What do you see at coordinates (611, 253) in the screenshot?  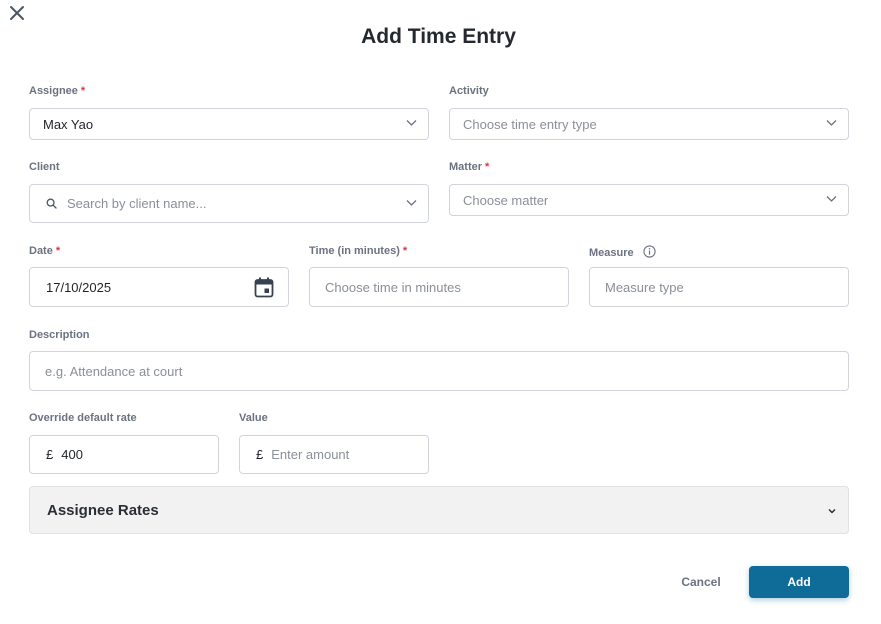 I see `measure-label-text: Measure` at bounding box center [611, 253].